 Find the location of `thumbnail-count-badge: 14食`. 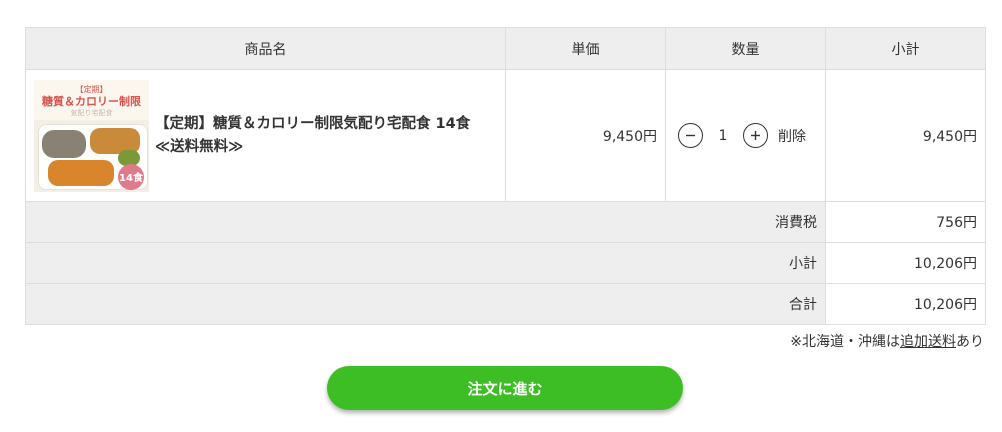

thumbnail-count-badge: 14食 is located at coordinates (131, 176).